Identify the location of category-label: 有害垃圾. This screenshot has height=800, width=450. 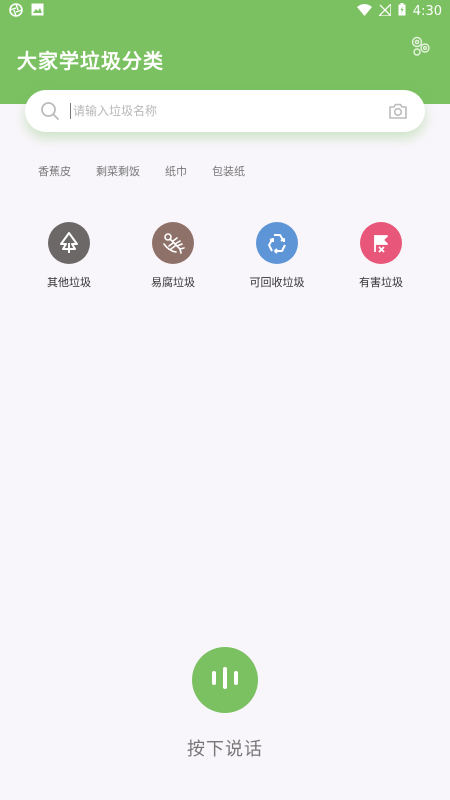
(381, 282).